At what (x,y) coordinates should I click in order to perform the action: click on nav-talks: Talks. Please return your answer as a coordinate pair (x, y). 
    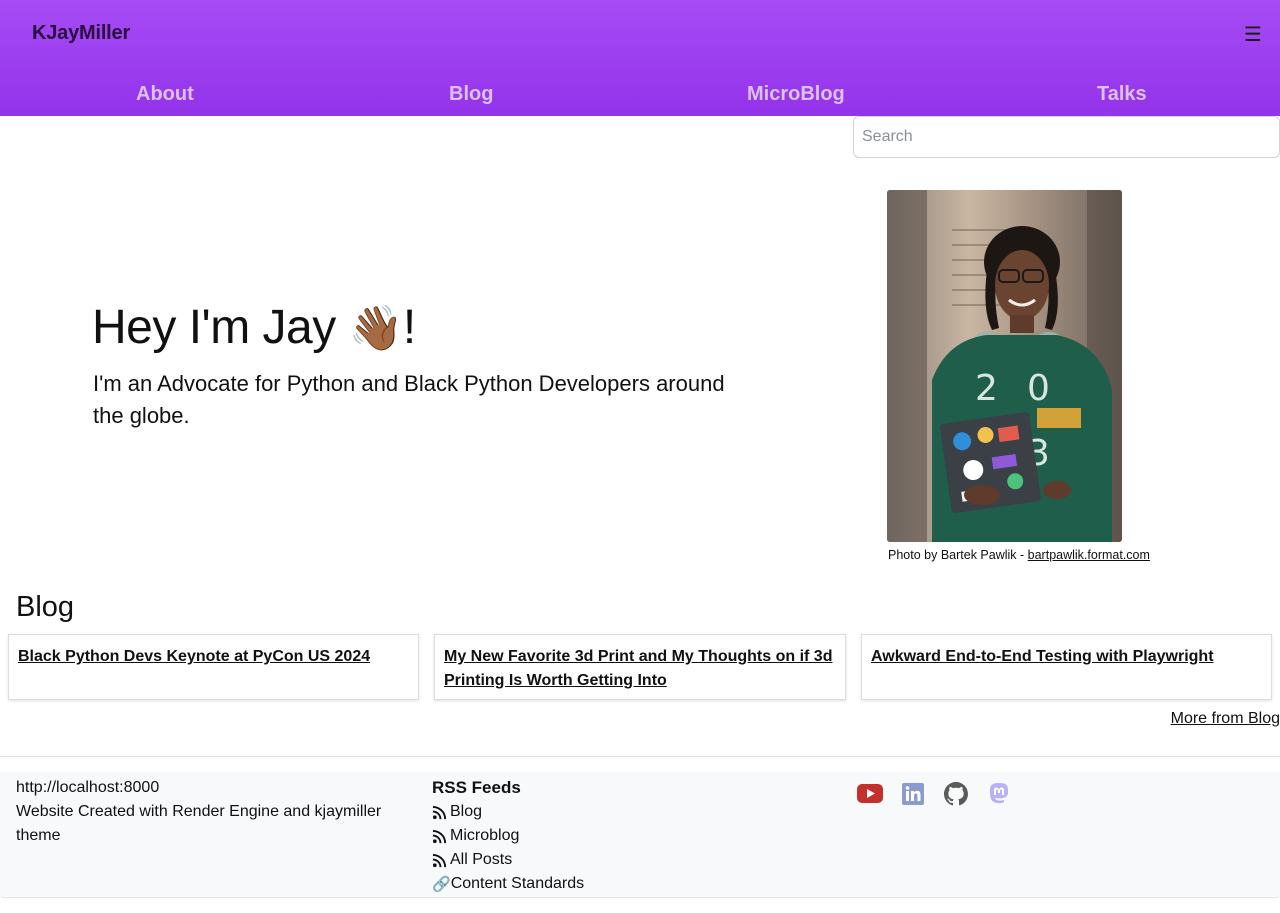
    Looking at the image, I should click on (1122, 94).